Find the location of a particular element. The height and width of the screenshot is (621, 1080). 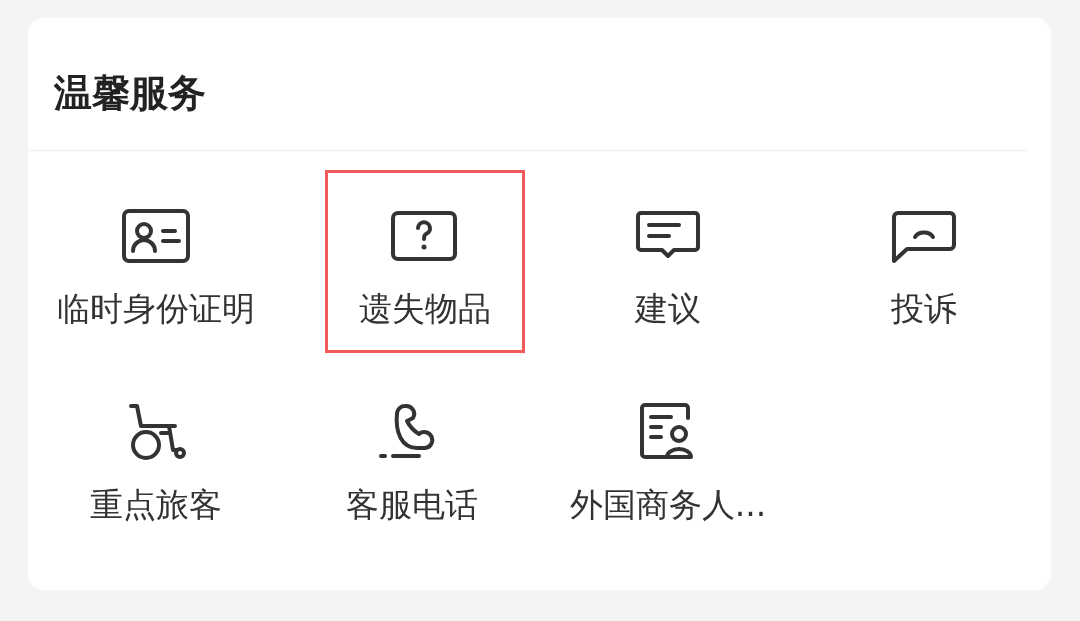

service-label: 建议 is located at coordinates (668, 309).